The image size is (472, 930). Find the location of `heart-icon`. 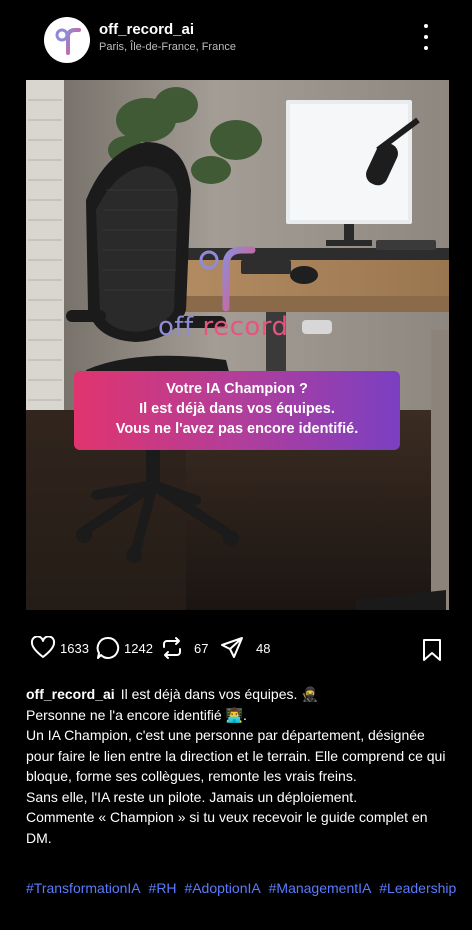

heart-icon is located at coordinates (43, 648).